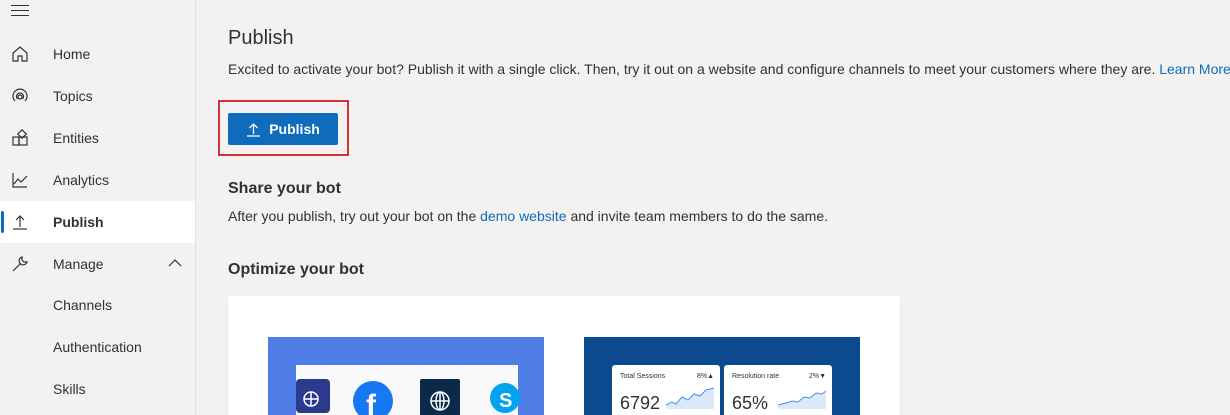 This screenshot has width=1230, height=415. What do you see at coordinates (20, 137) in the screenshot?
I see `entities-icon` at bounding box center [20, 137].